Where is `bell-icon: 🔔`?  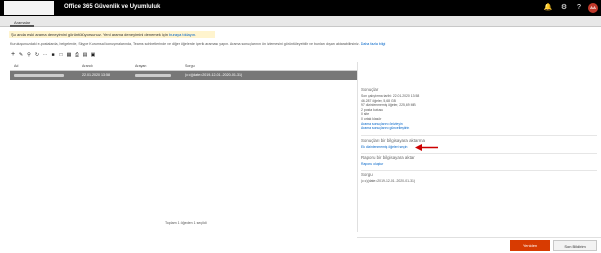
bell-icon: 🔔 is located at coordinates (548, 8).